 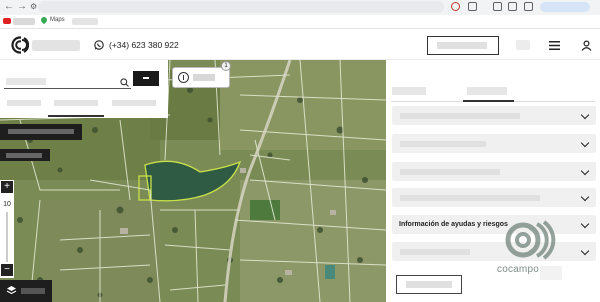 What do you see at coordinates (429, 284) in the screenshot?
I see `details-action-label` at bounding box center [429, 284].